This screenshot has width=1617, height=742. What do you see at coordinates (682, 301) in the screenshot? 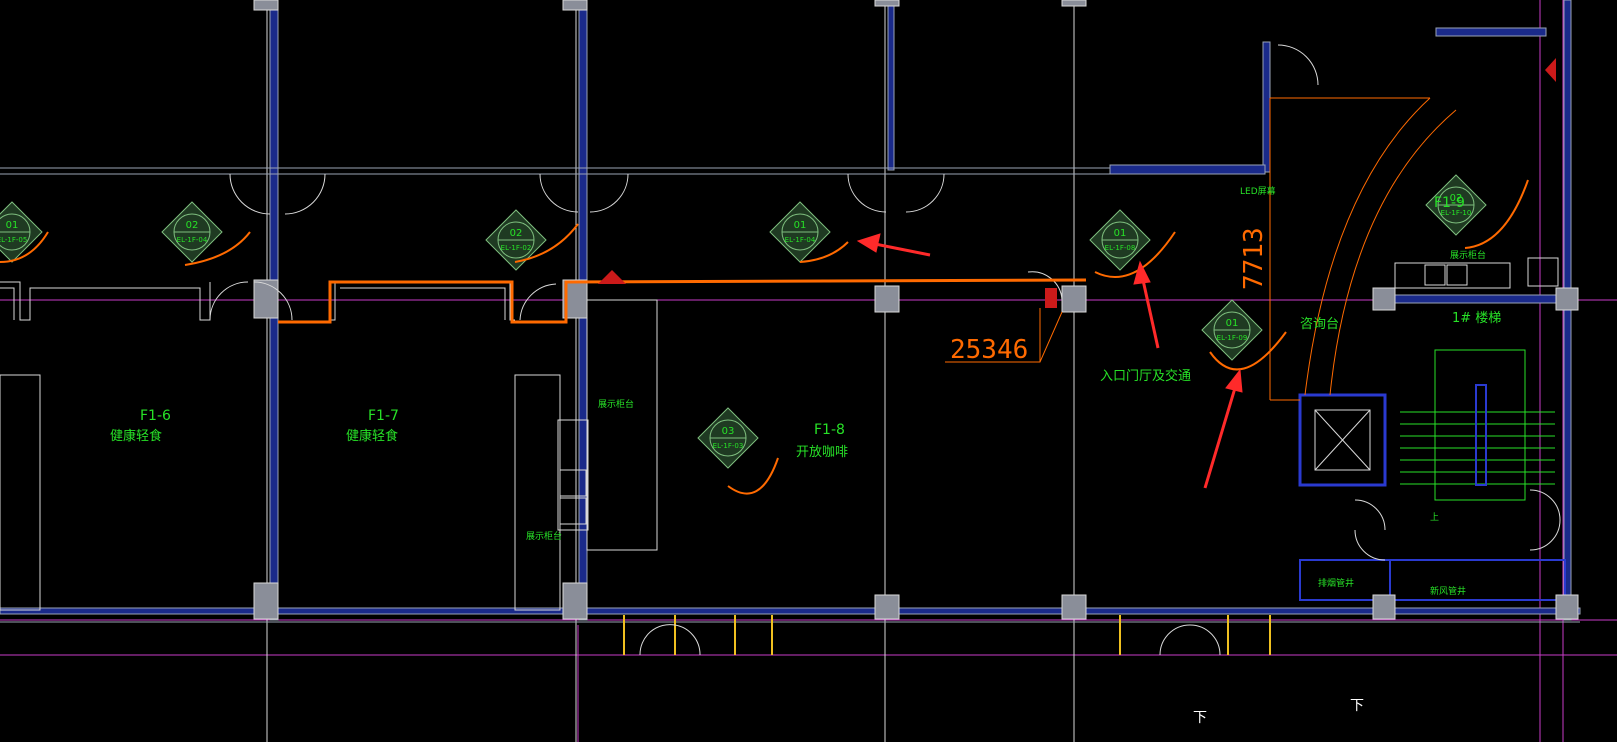
I see `orange-partition` at bounding box center [682, 301].